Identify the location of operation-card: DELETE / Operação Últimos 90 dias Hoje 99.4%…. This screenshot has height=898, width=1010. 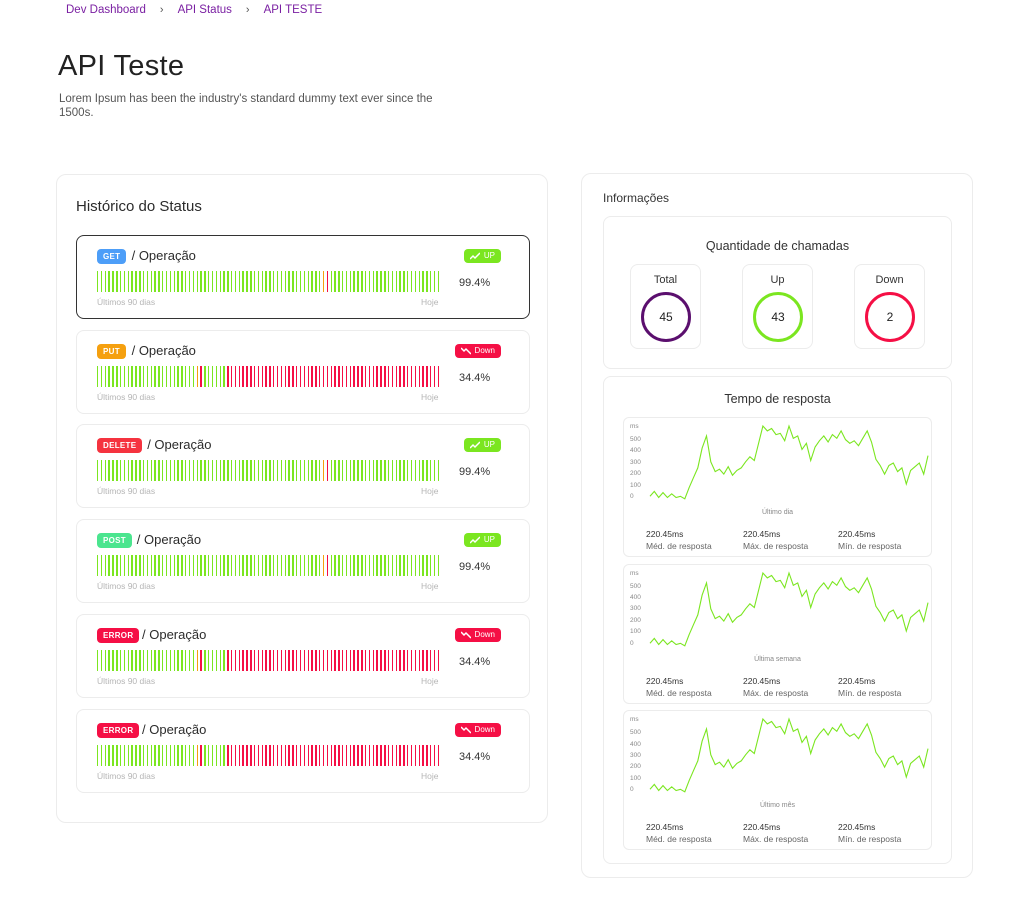
(303, 466).